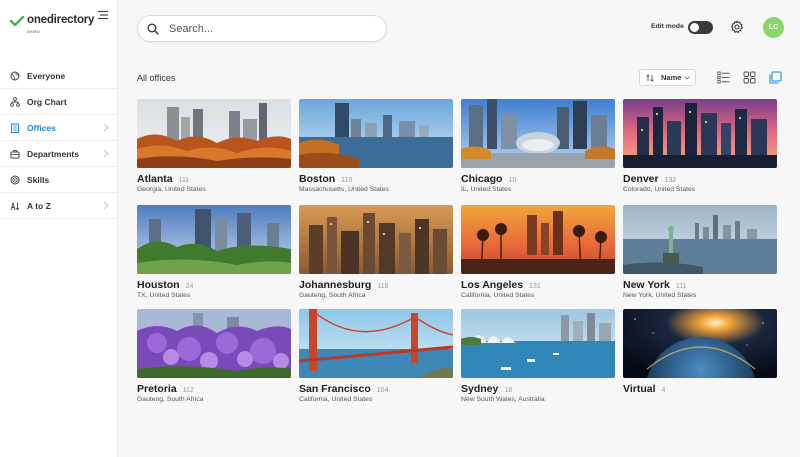  What do you see at coordinates (482, 179) in the screenshot?
I see `office-name: Chicago` at bounding box center [482, 179].